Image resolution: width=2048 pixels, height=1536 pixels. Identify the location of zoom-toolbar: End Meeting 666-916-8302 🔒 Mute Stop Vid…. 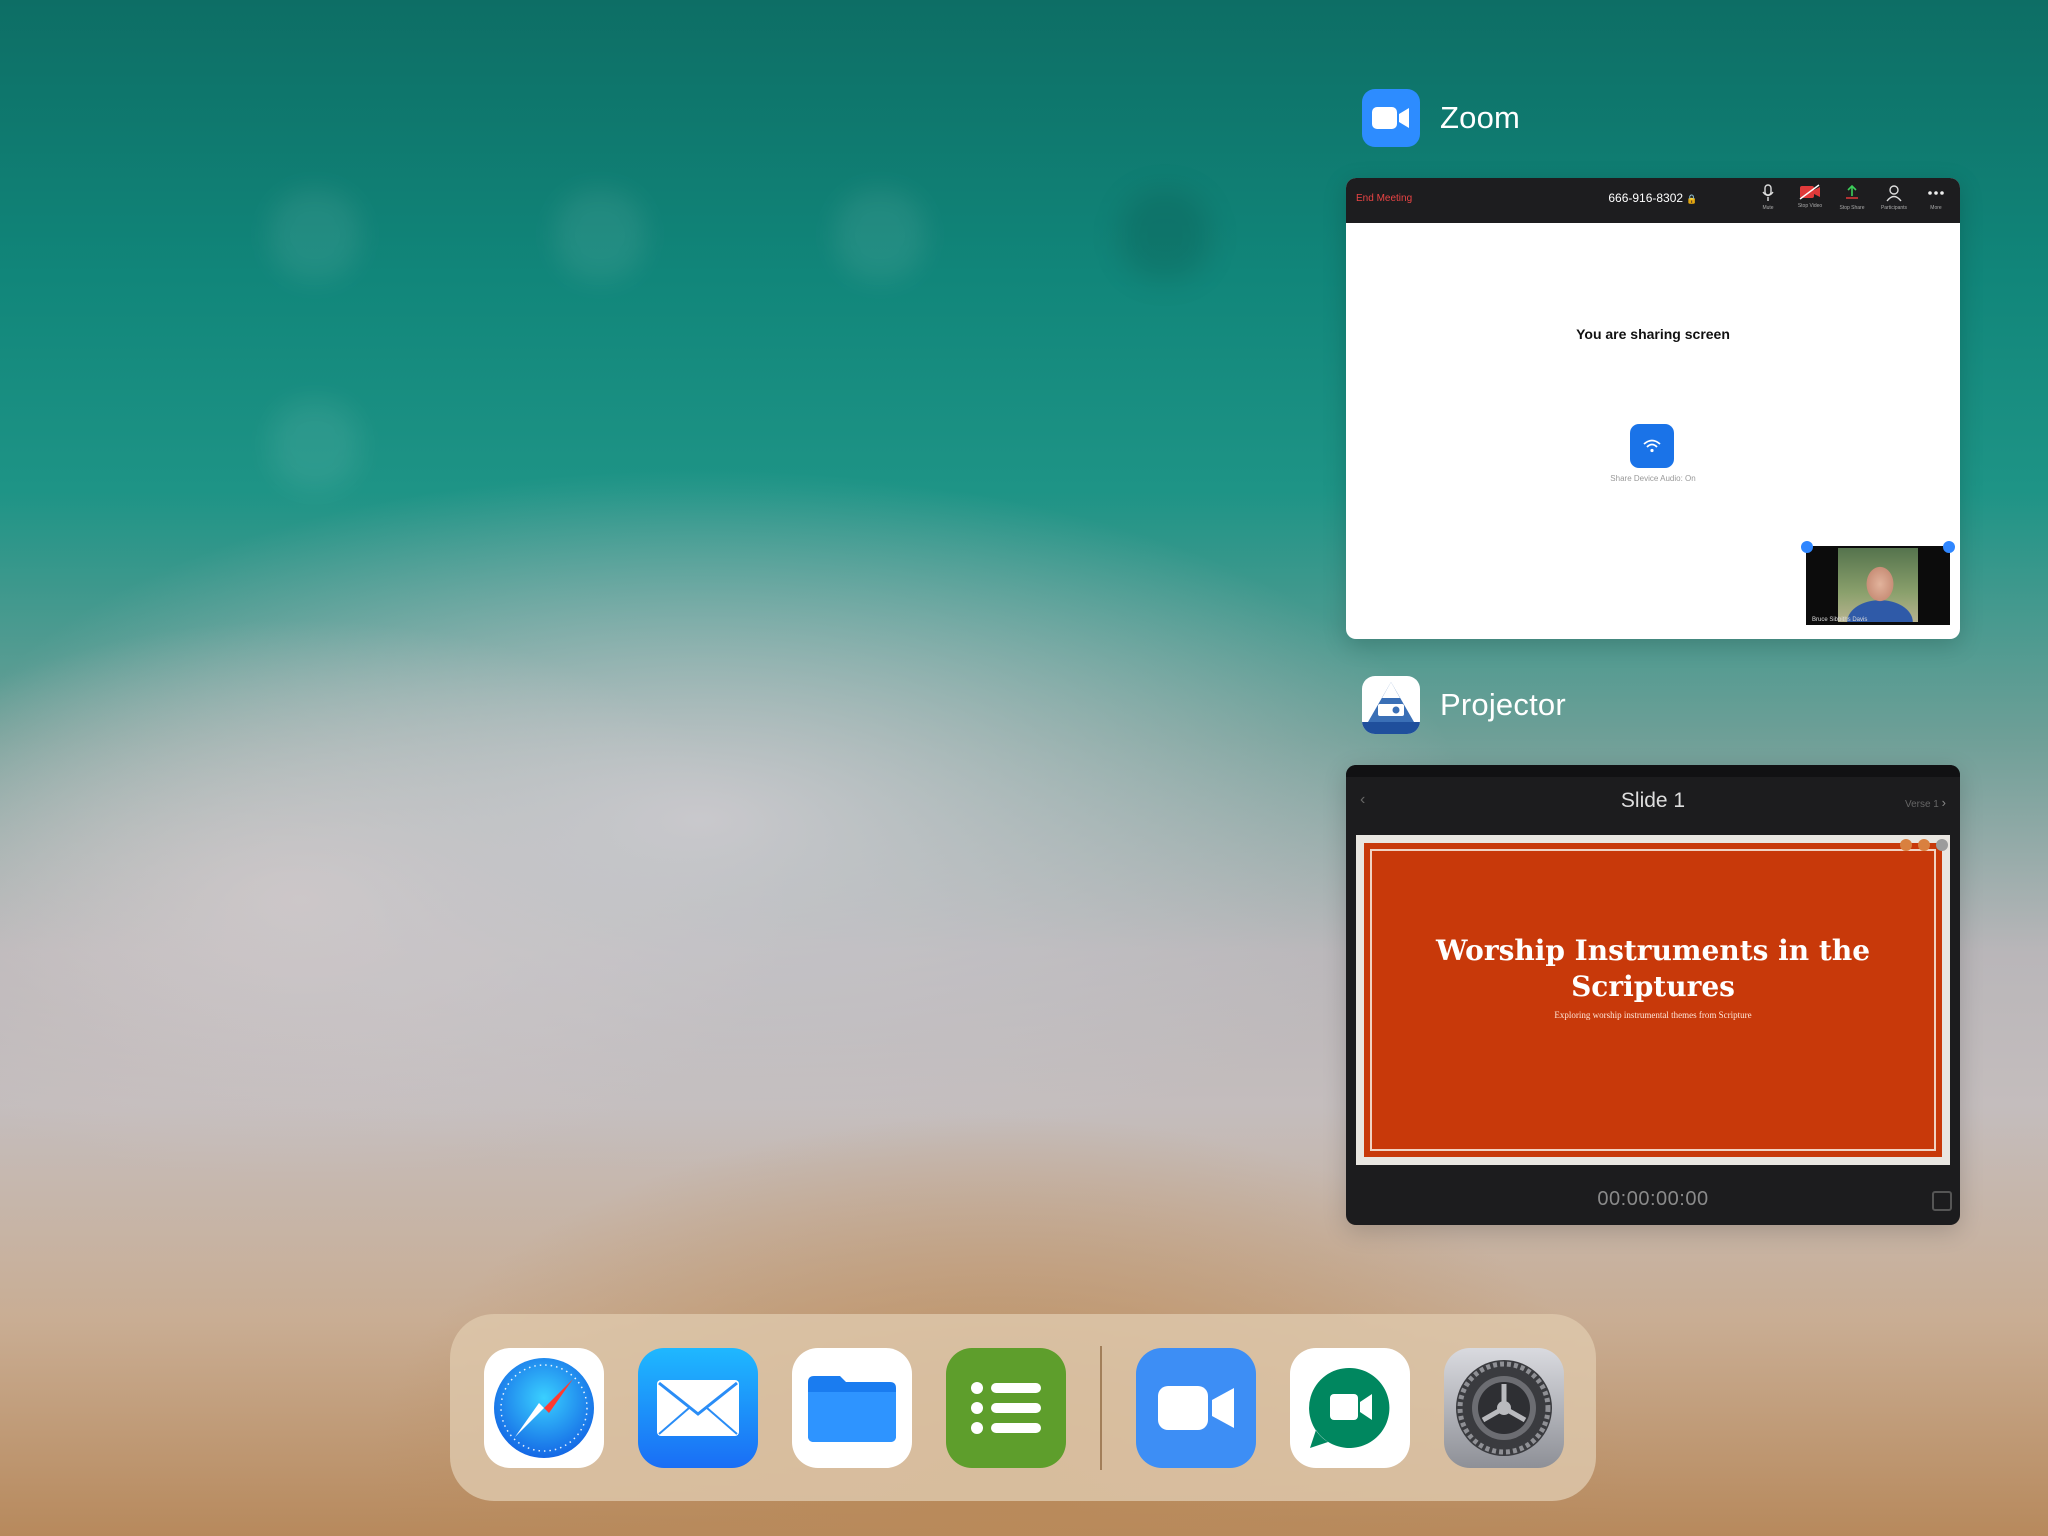
(1653, 200).